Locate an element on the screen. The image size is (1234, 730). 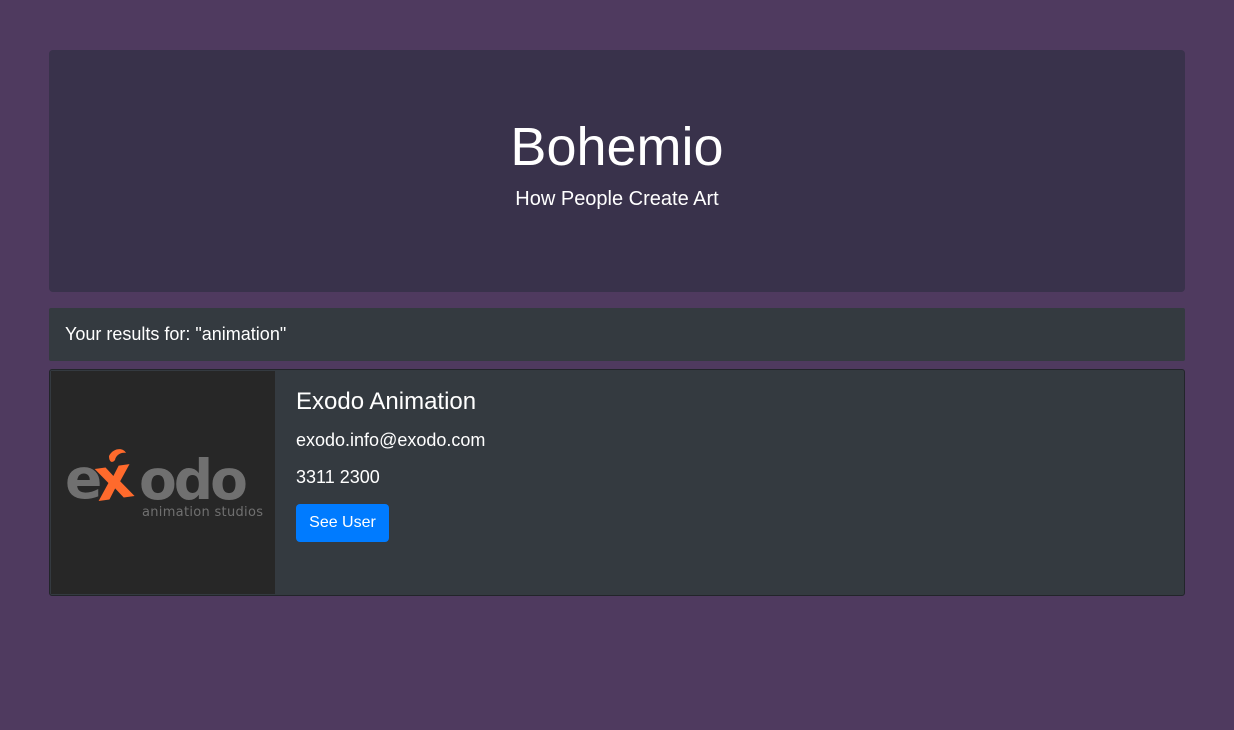
logo-mark: e x odo animation studios is located at coordinates (164, 480).